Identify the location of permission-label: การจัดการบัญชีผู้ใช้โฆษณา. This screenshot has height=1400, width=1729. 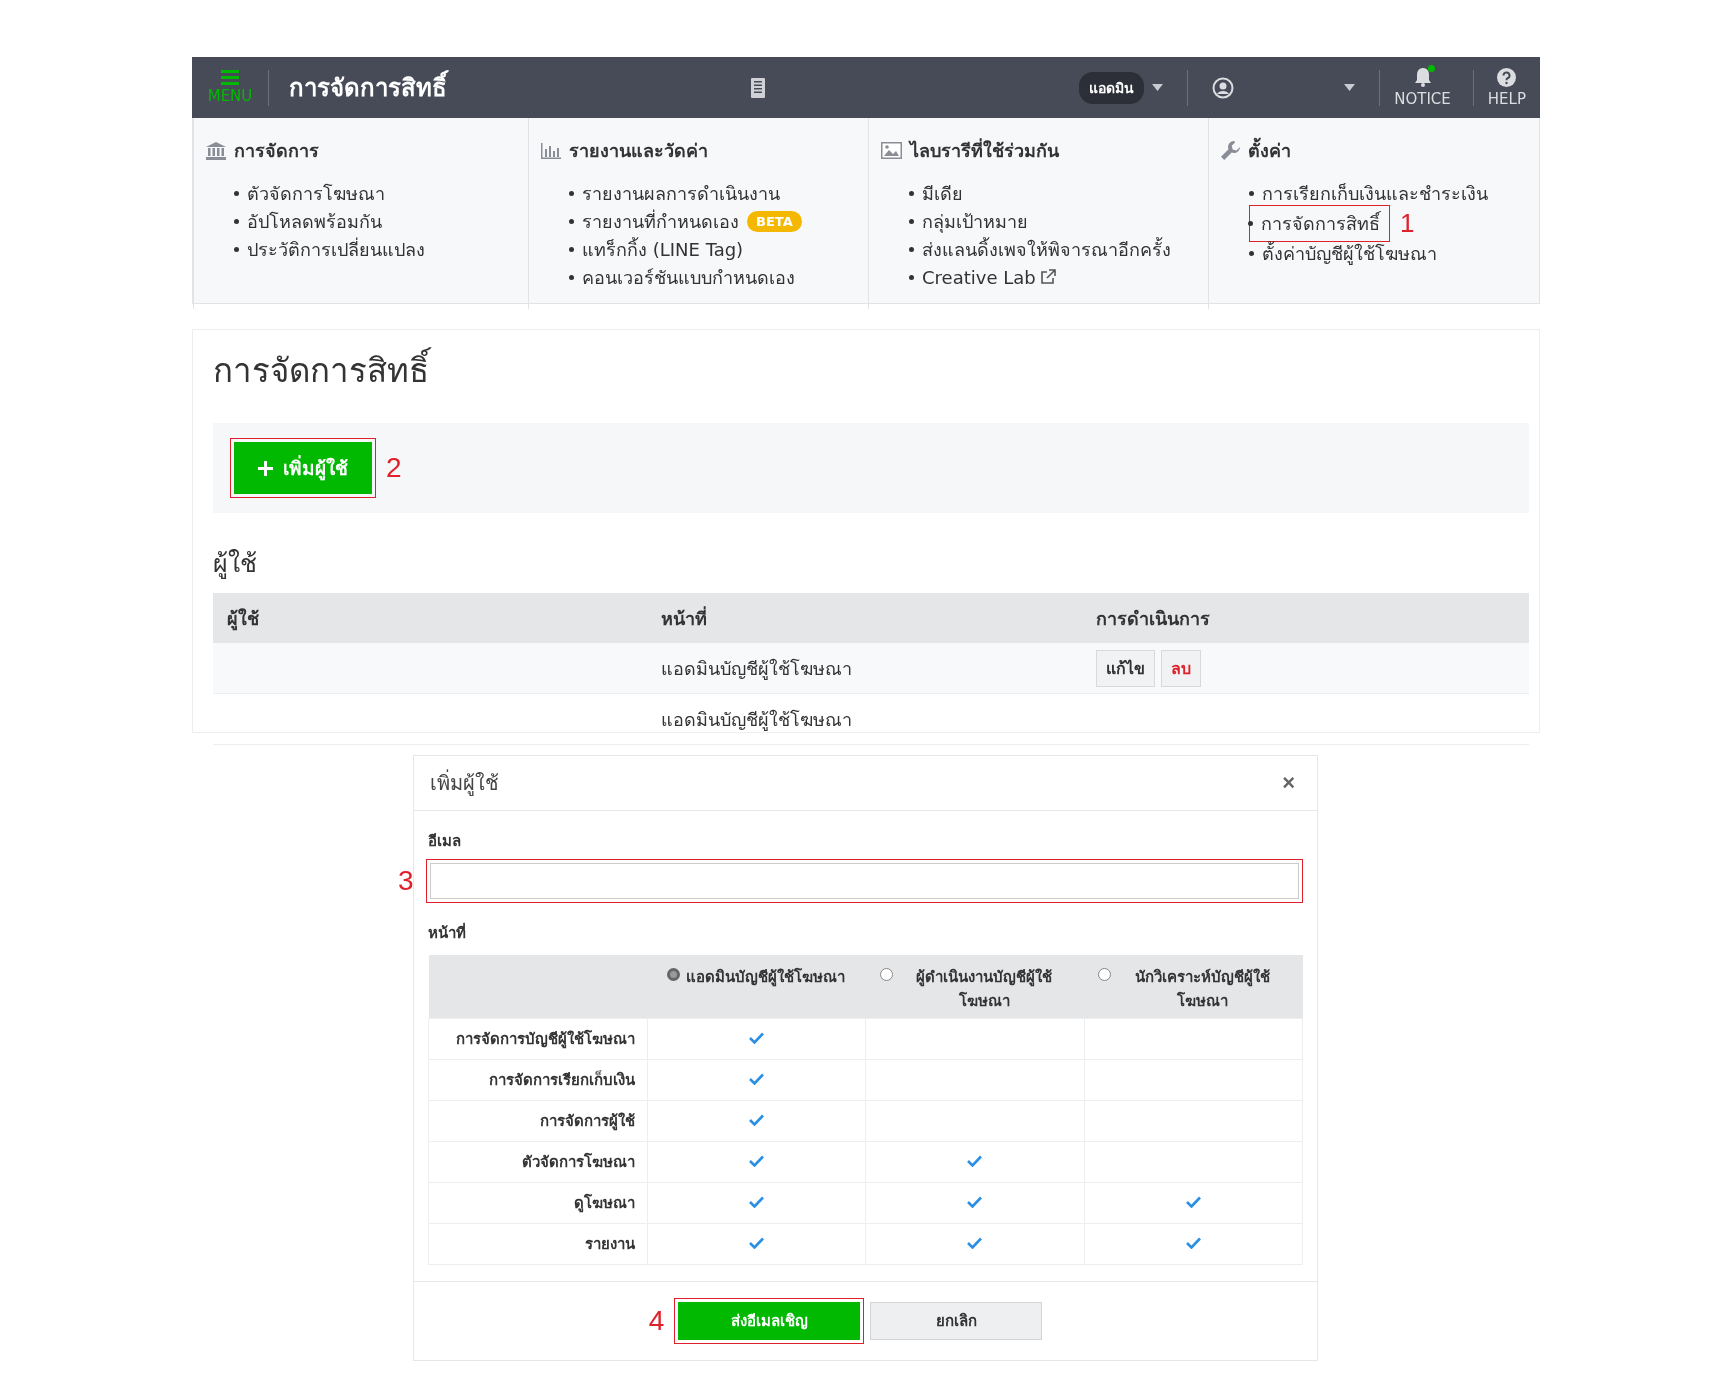
(537, 1039).